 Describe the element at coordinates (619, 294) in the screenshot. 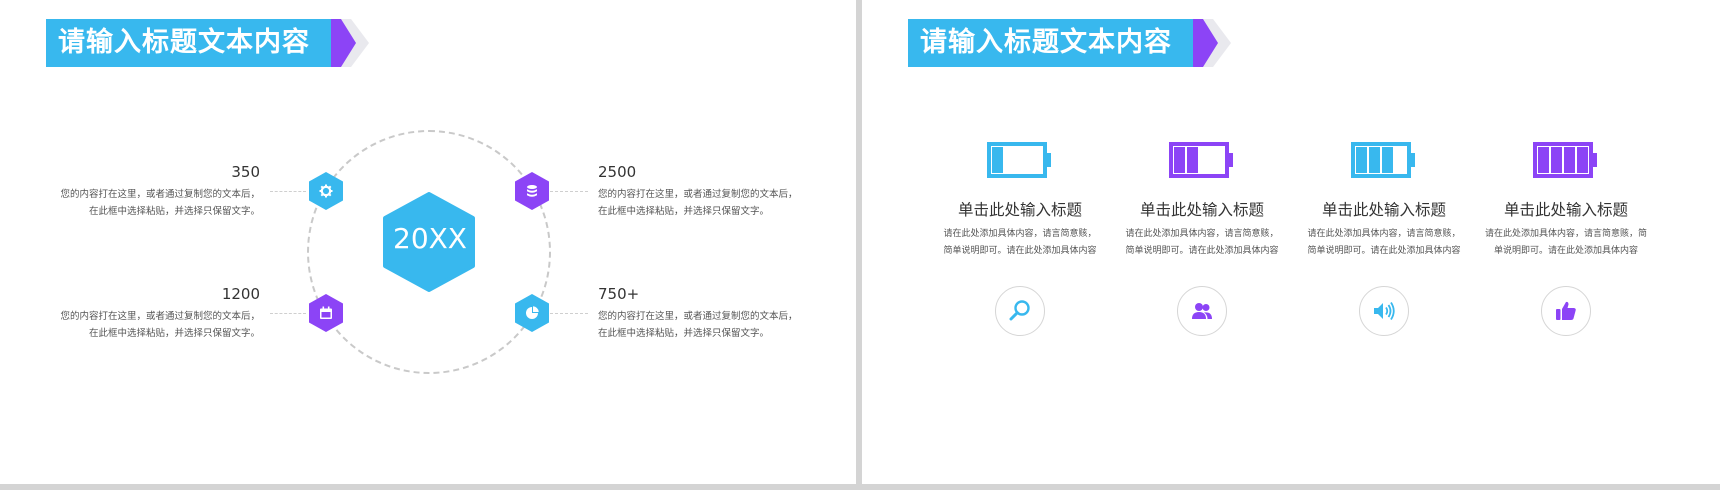

I see `stat-value: 750+` at that location.